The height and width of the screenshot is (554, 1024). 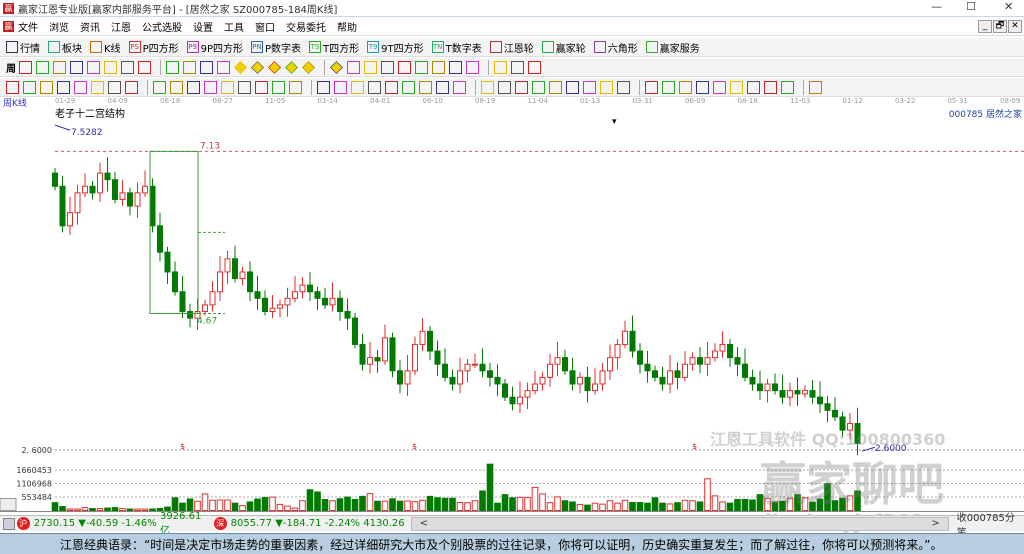 I want to click on cursor-dropdown-icon, so click(x=110, y=67).